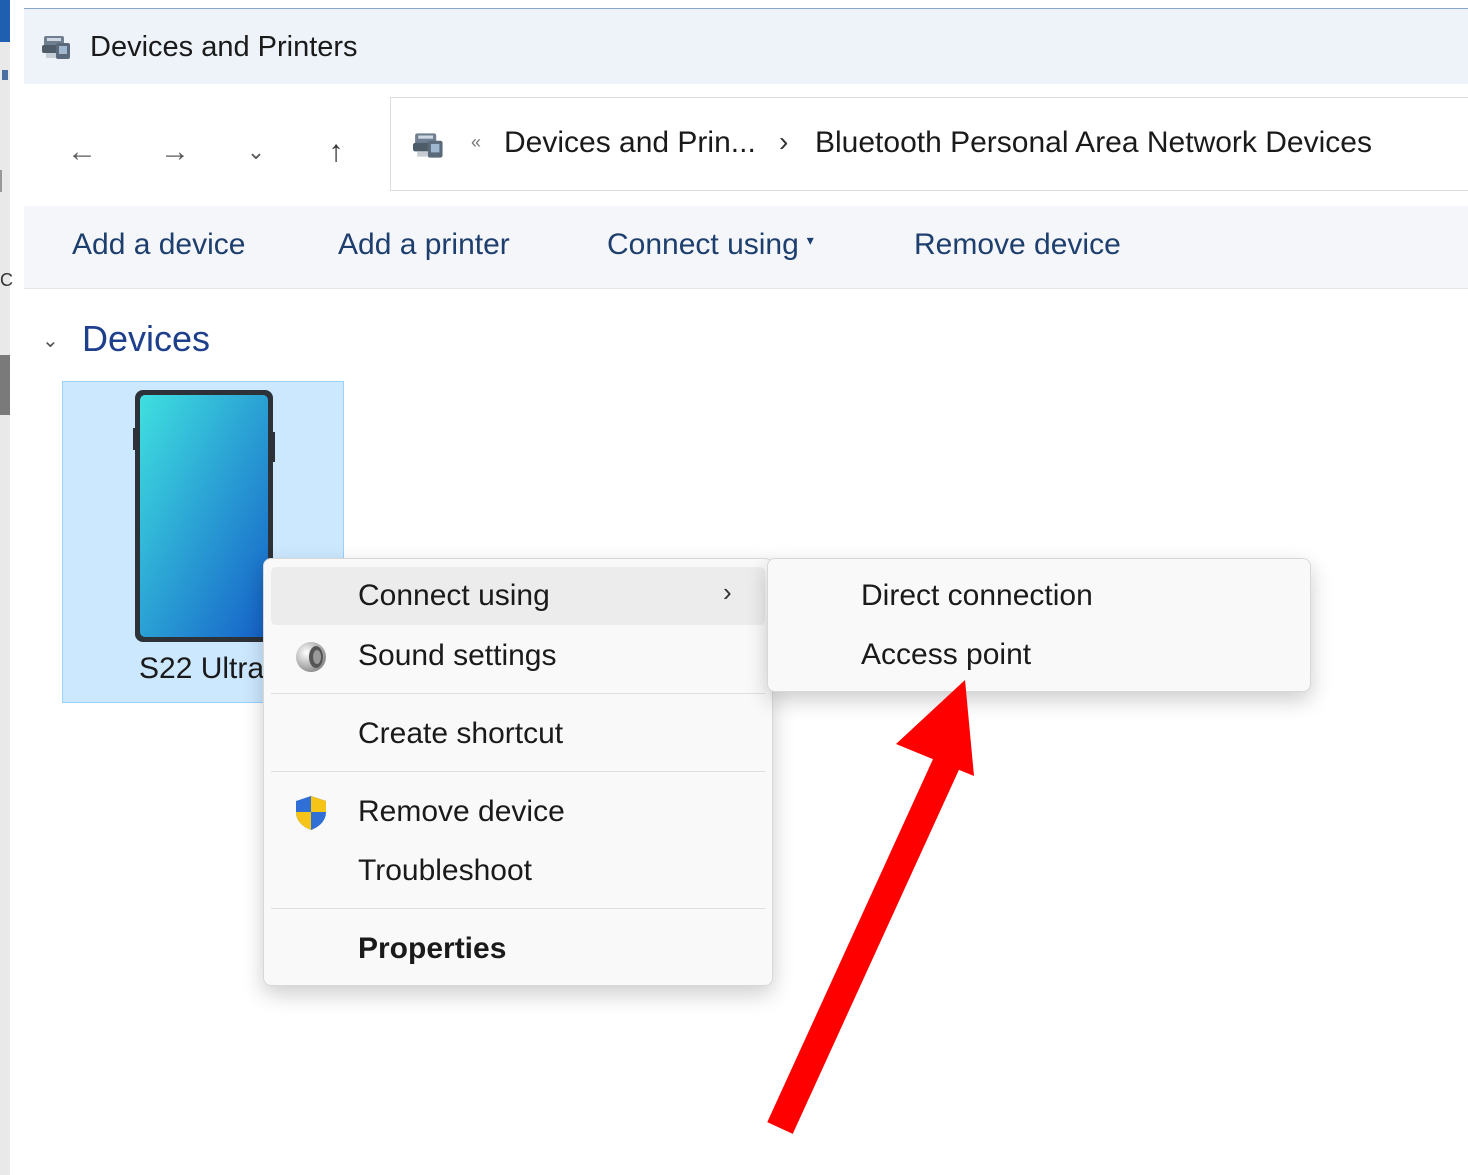 Image resolution: width=1468 pixels, height=1175 pixels. Describe the element at coordinates (461, 733) in the screenshot. I see `menu-item-label: Create shortcut` at that location.